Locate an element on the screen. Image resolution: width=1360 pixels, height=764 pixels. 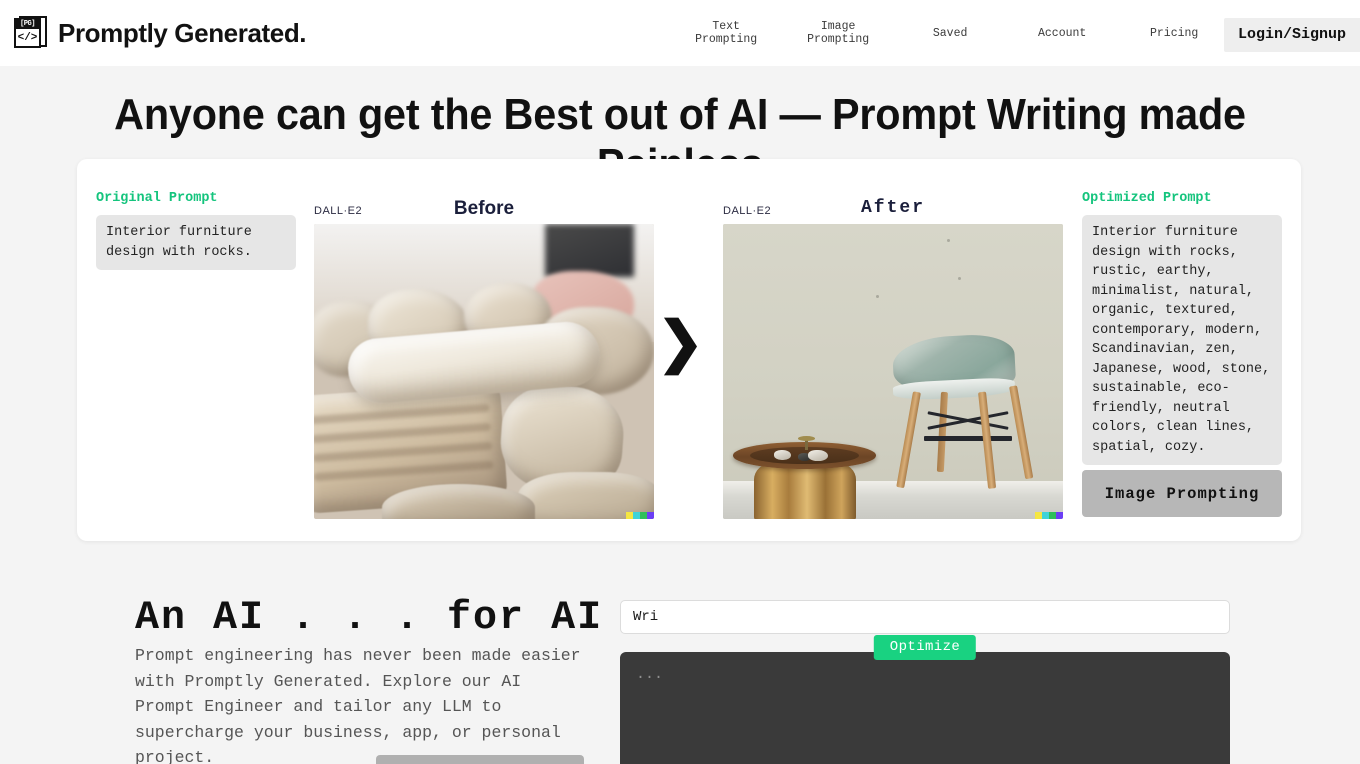
original-prompt-text: Interior furniture design with rocks. is located at coordinates (196, 242).